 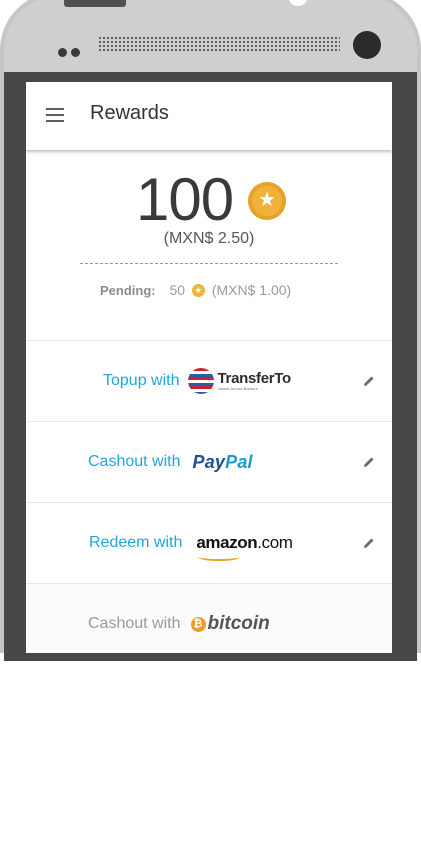 I want to click on cashout-paypal-row: Cashout with PayPal, so click(x=209, y=461).